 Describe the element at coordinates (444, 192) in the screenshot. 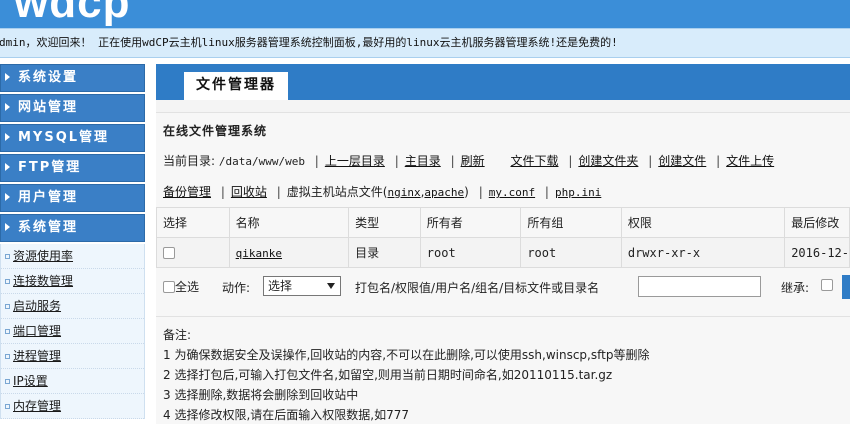

I see `apache-link: apache` at that location.